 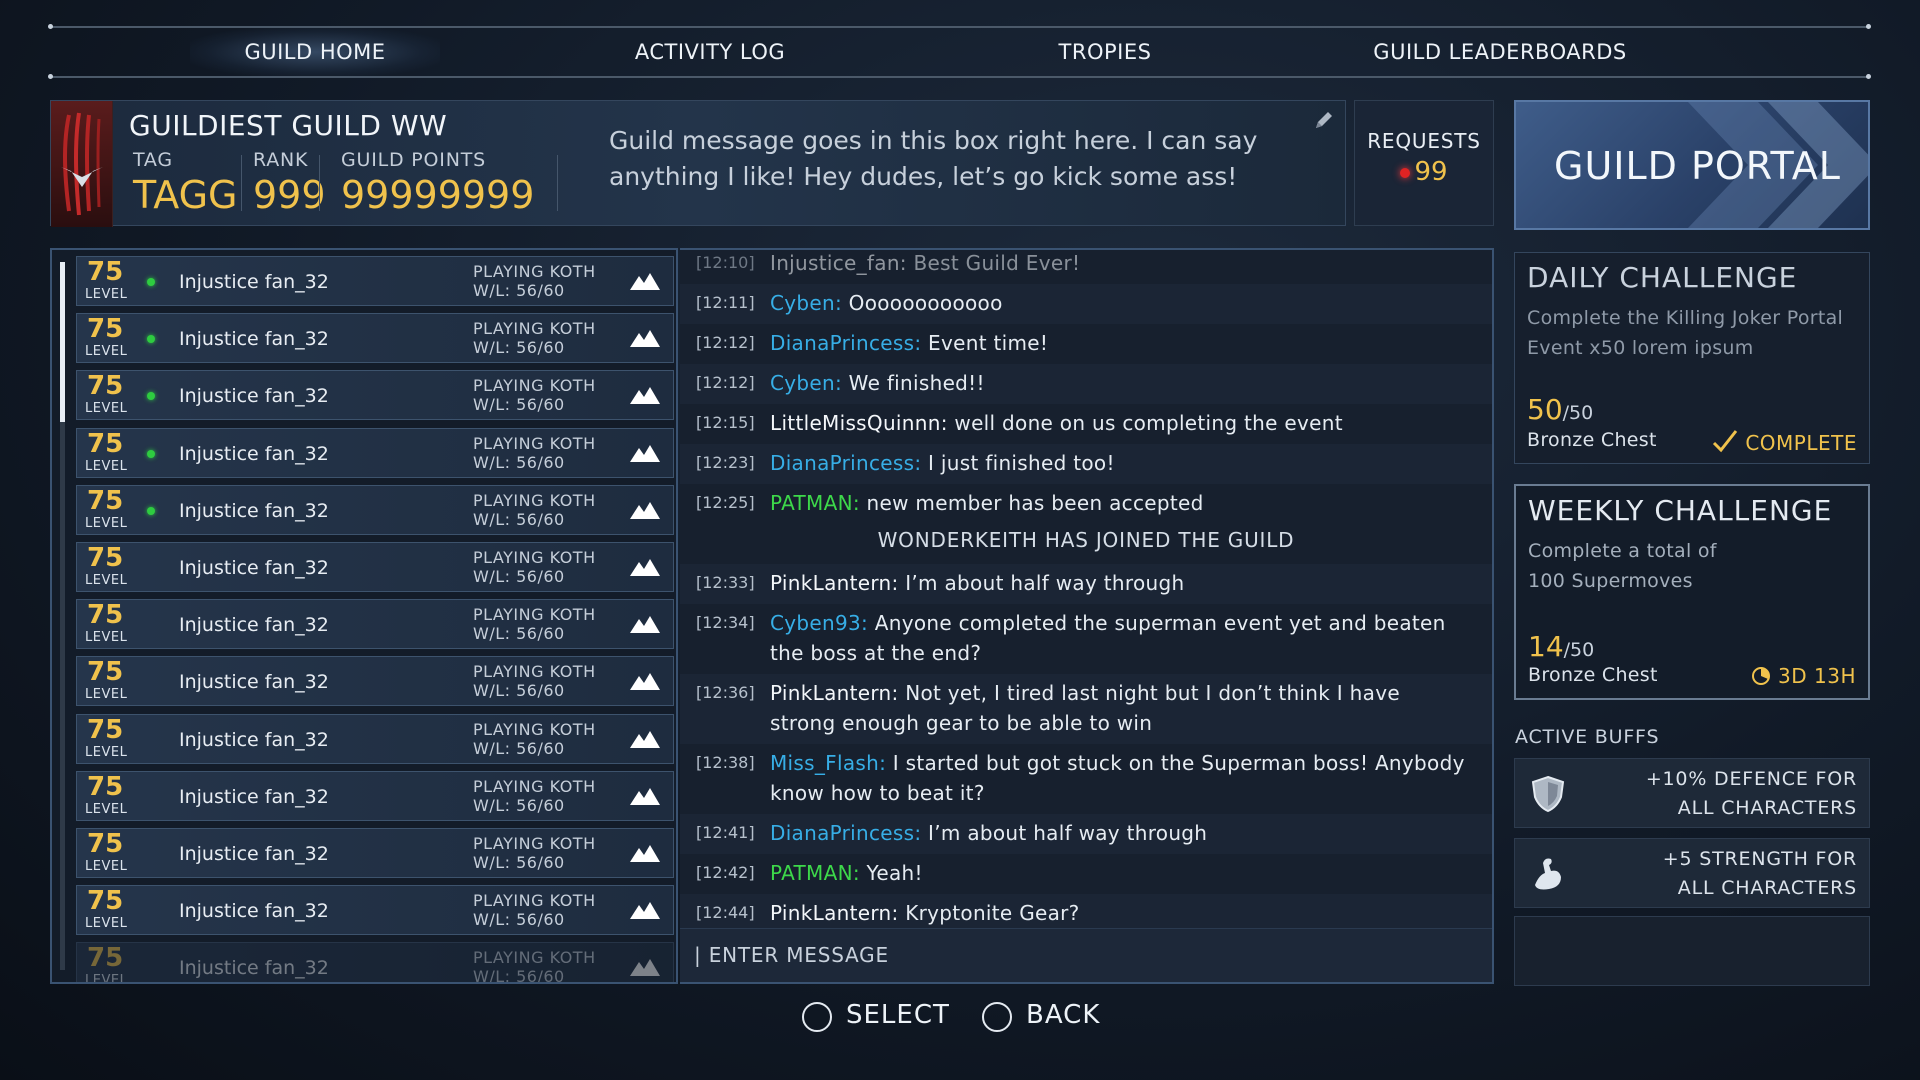 I want to click on back-button: BACK, so click(x=1052, y=1018).